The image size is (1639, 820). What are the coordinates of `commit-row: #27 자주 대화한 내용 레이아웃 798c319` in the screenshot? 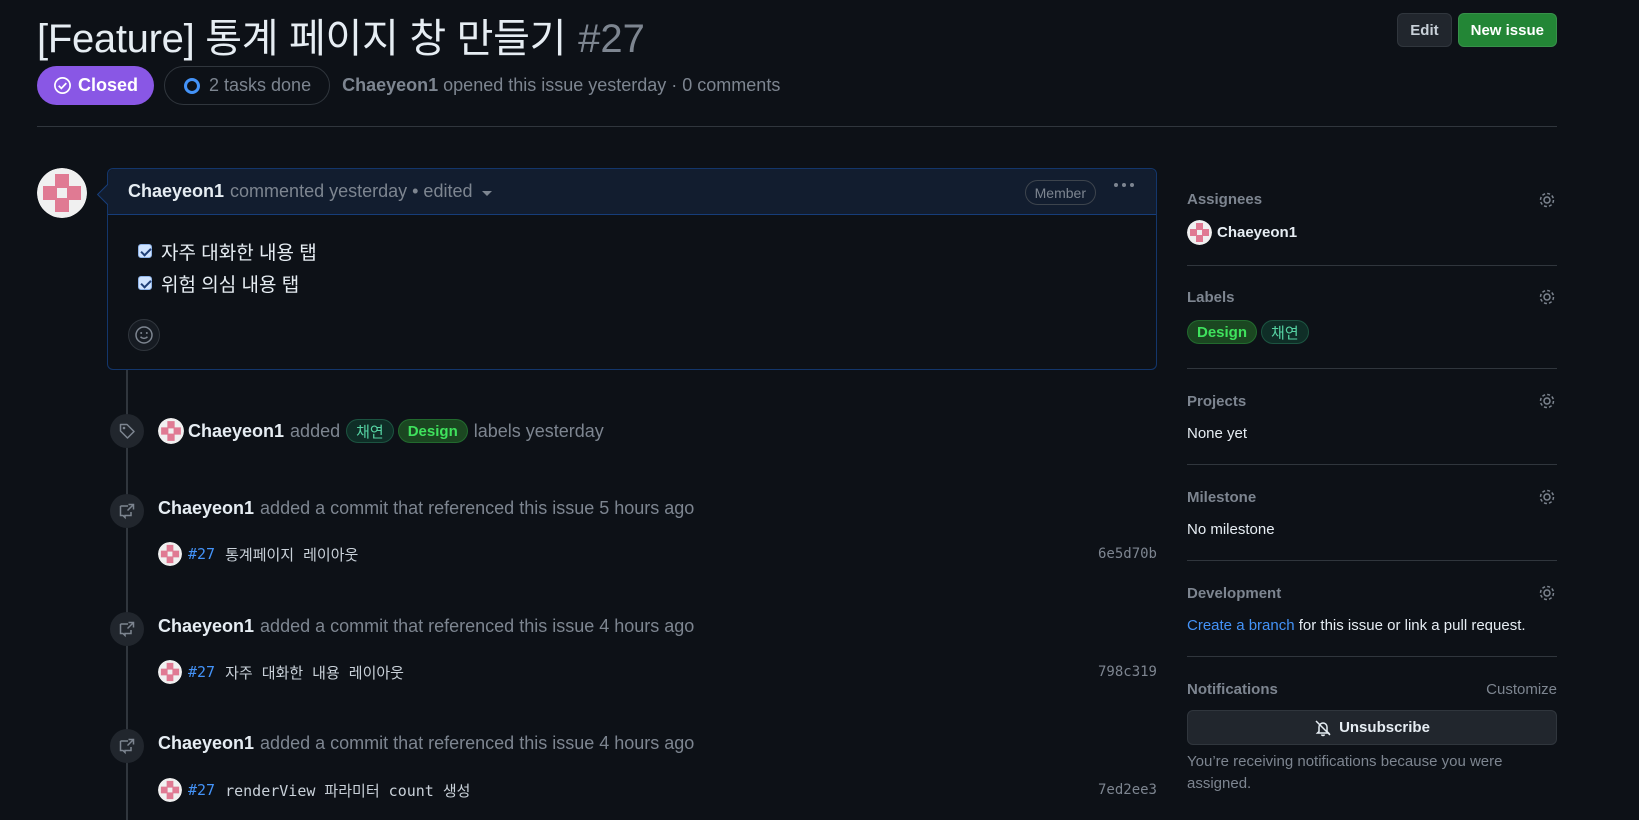 It's located at (657, 672).